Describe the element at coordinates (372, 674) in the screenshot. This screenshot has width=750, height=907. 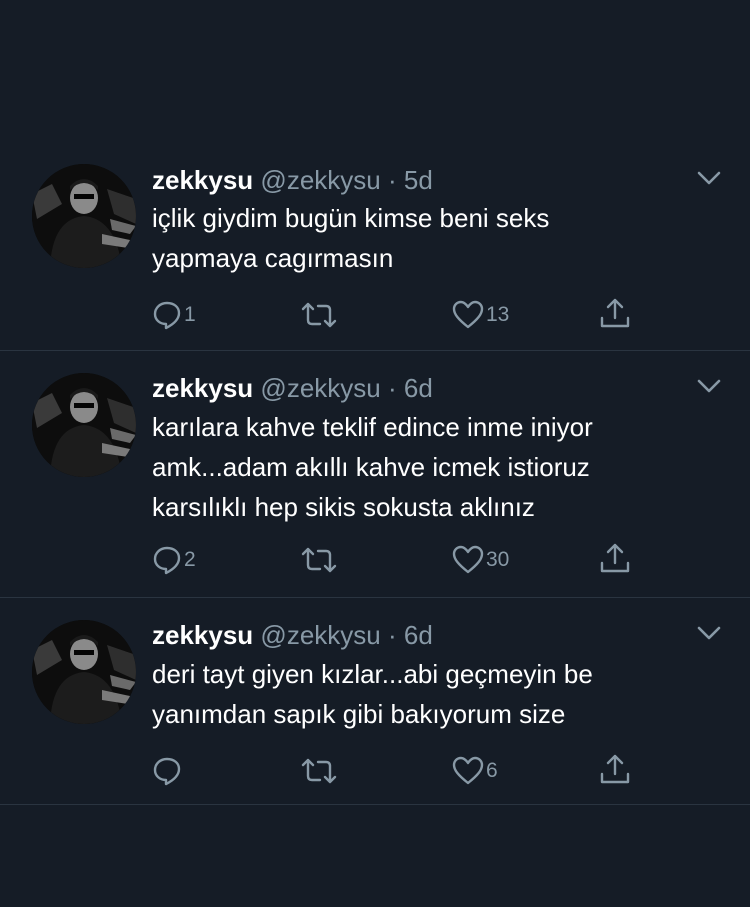
I see `tweet-text-line: deri tayt giyen kızlar...abi geçmeyin be` at that location.